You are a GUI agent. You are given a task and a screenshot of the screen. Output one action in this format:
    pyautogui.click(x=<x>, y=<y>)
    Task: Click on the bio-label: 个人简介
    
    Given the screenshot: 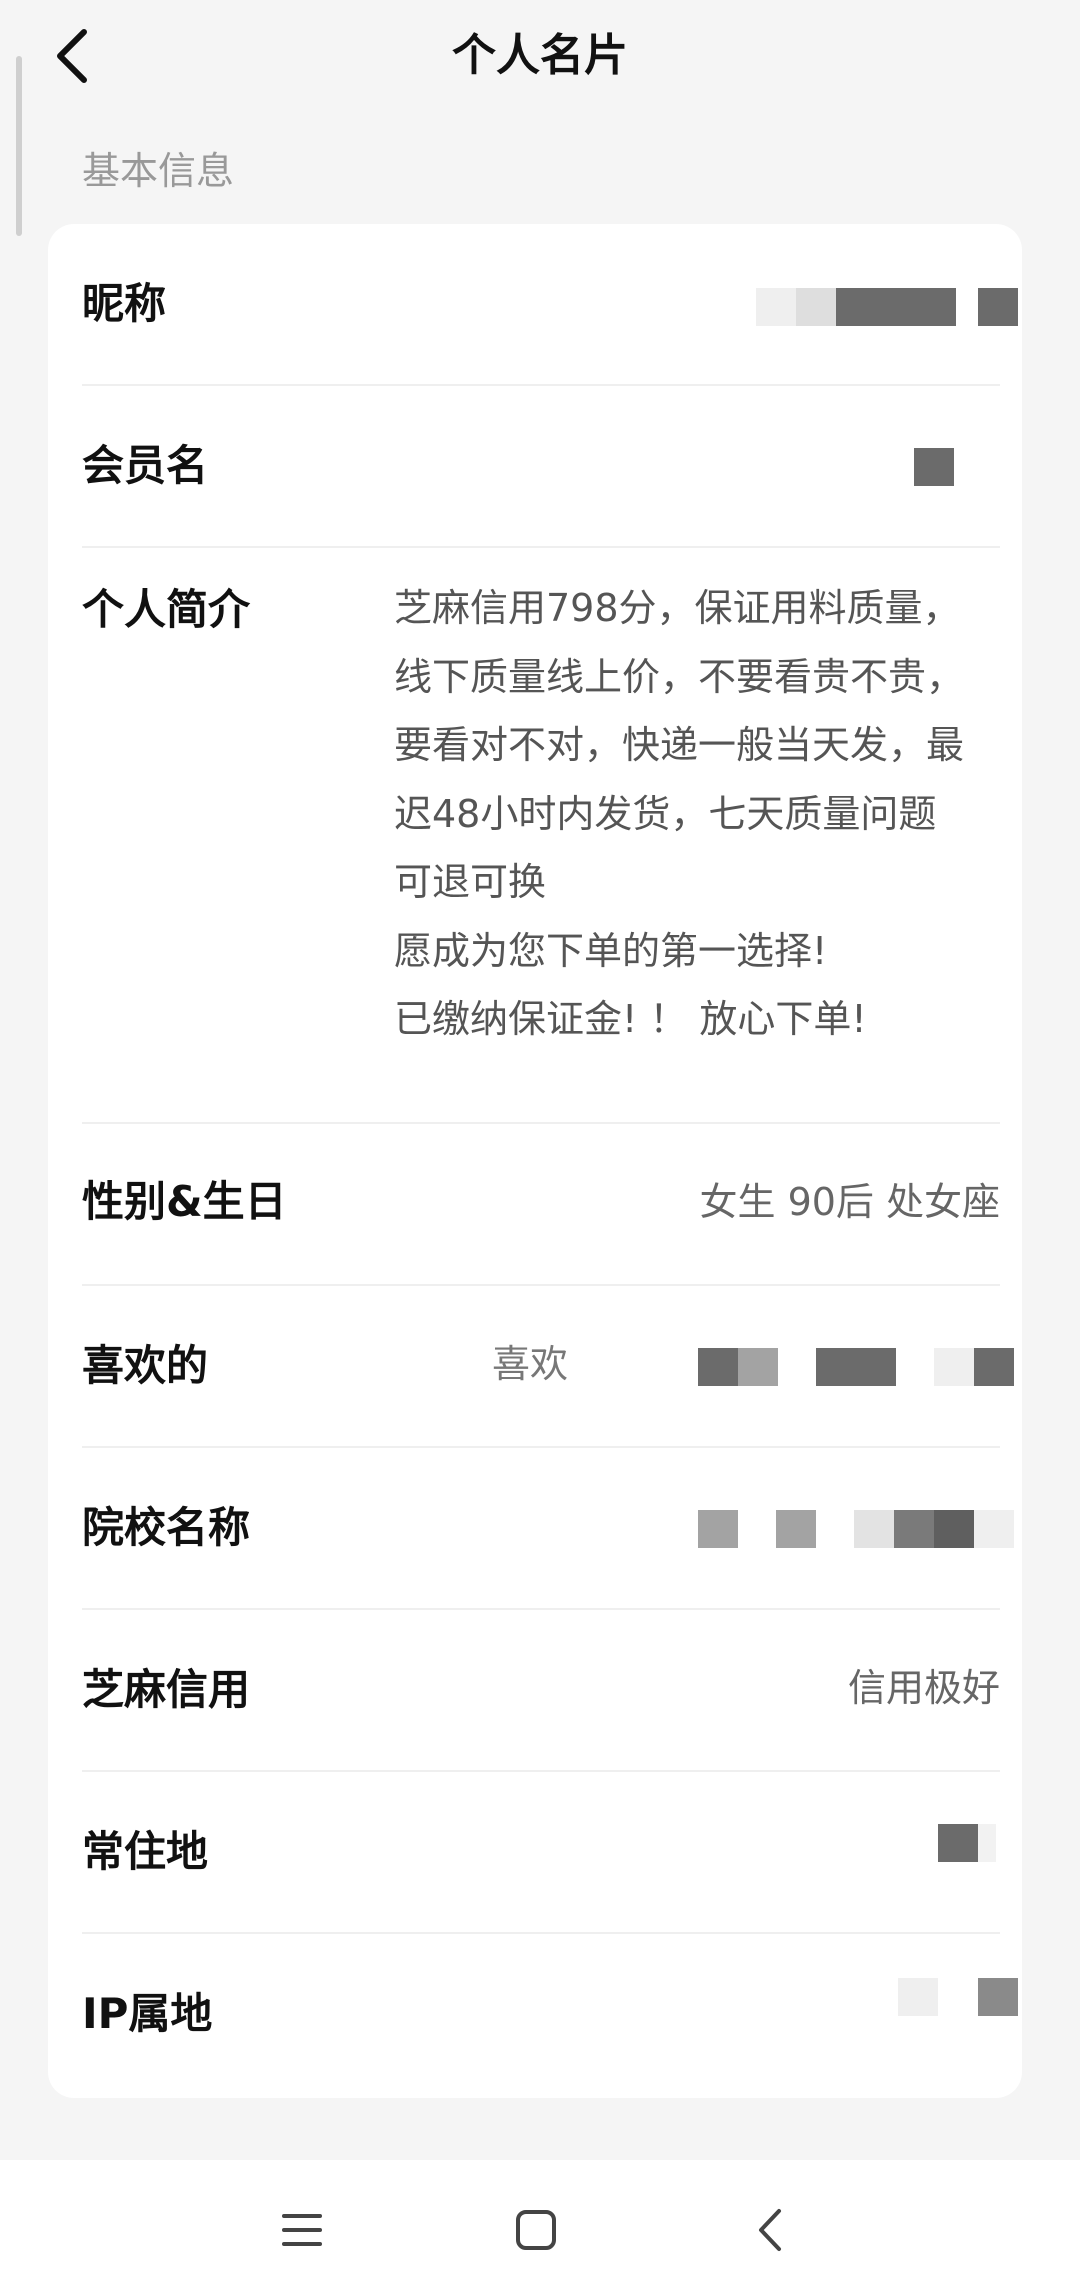 What is the action you would take?
    pyautogui.click(x=166, y=609)
    